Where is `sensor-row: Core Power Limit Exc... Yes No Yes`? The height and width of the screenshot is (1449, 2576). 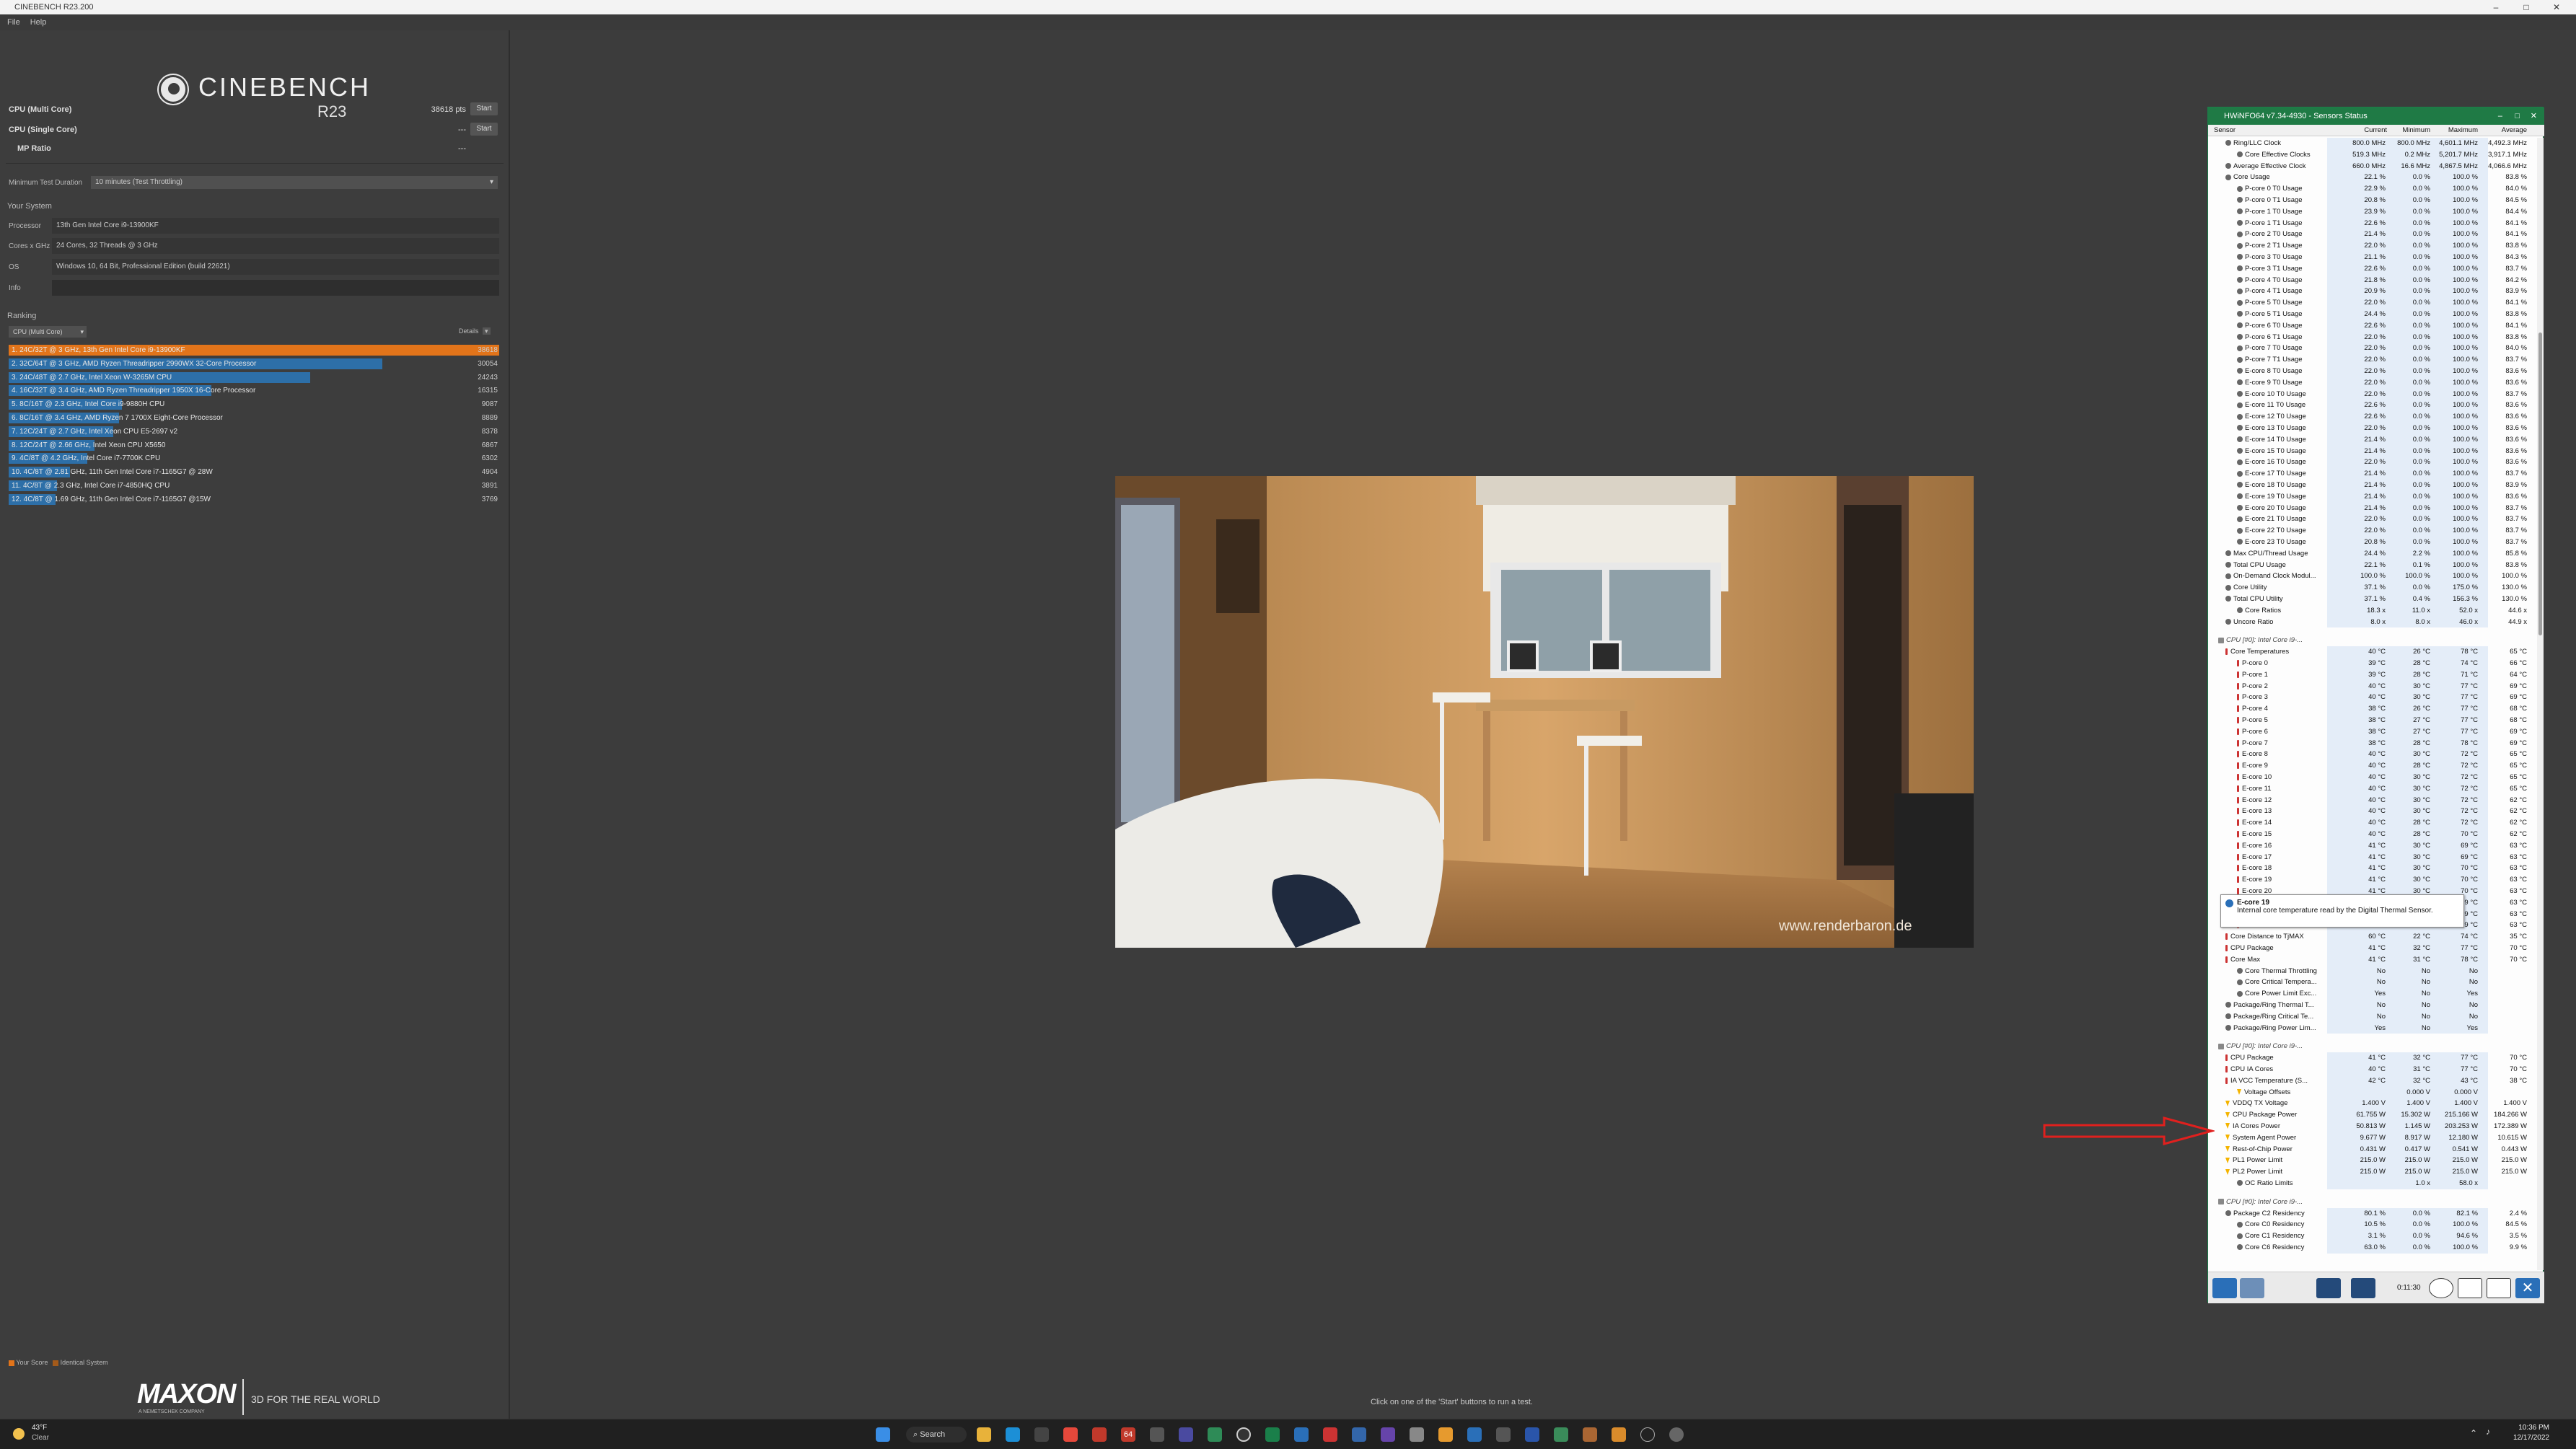 sensor-row: Core Power Limit Exc... Yes No Yes is located at coordinates (2371, 994).